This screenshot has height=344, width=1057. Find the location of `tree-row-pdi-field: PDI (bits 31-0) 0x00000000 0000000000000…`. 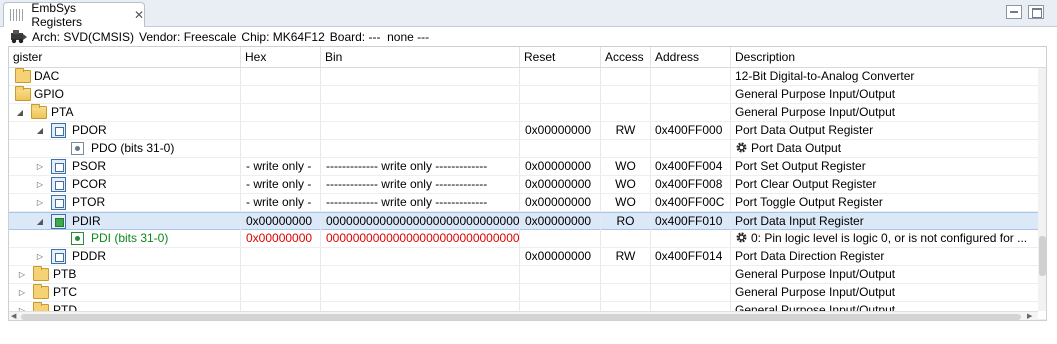

tree-row-pdi-field: PDI (bits 31-0) 0x00000000 0000000000000… is located at coordinates (527, 239).